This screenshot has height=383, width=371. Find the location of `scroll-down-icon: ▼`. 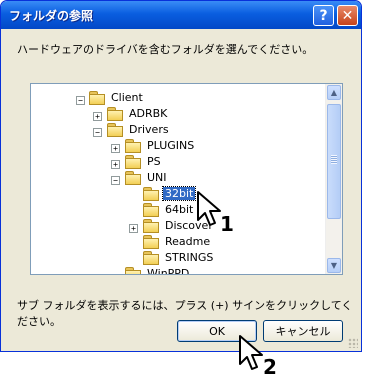

scroll-down-icon: ▼ is located at coordinates (334, 265).